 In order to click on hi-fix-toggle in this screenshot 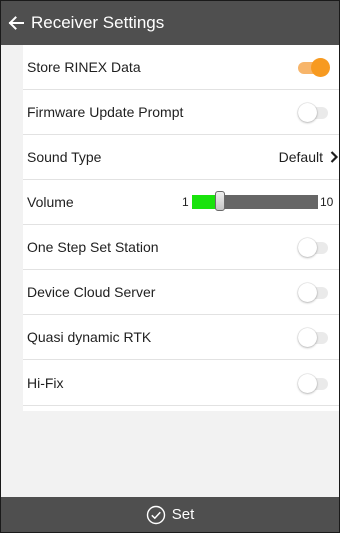, I will do `click(314, 383)`.